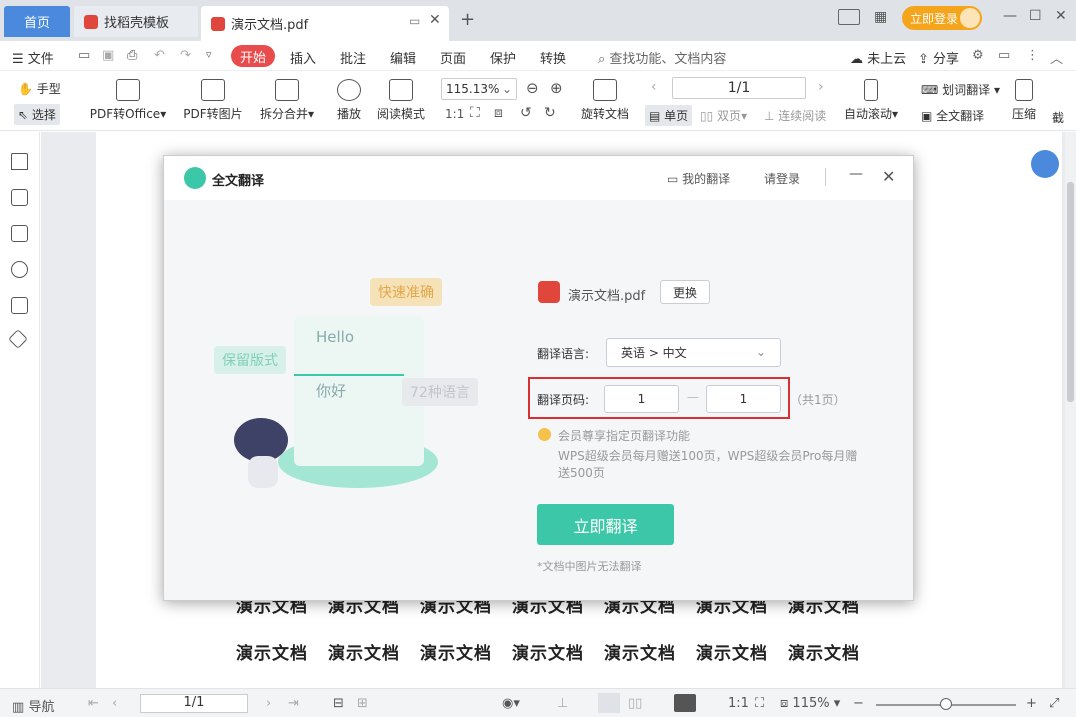  What do you see at coordinates (938, 57) in the screenshot?
I see `share-button: ⇪ 分享` at bounding box center [938, 57].